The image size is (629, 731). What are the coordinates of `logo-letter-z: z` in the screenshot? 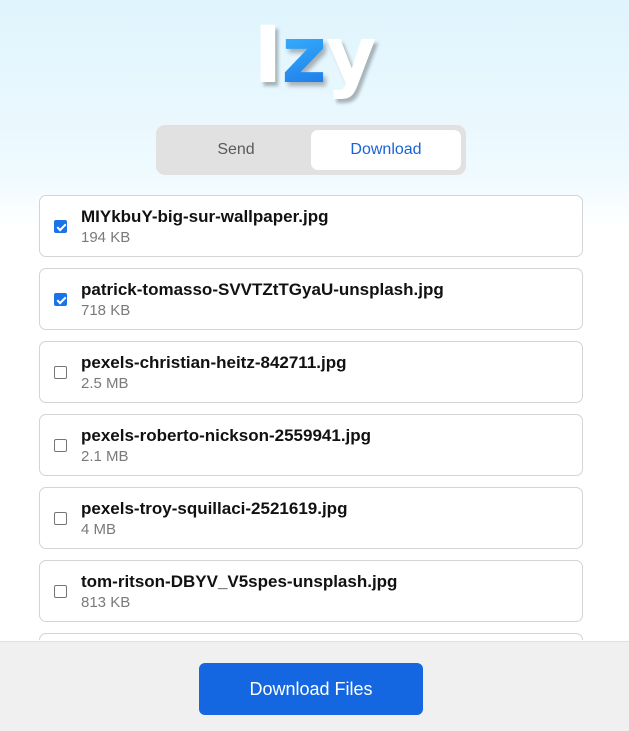 It's located at (303, 56).